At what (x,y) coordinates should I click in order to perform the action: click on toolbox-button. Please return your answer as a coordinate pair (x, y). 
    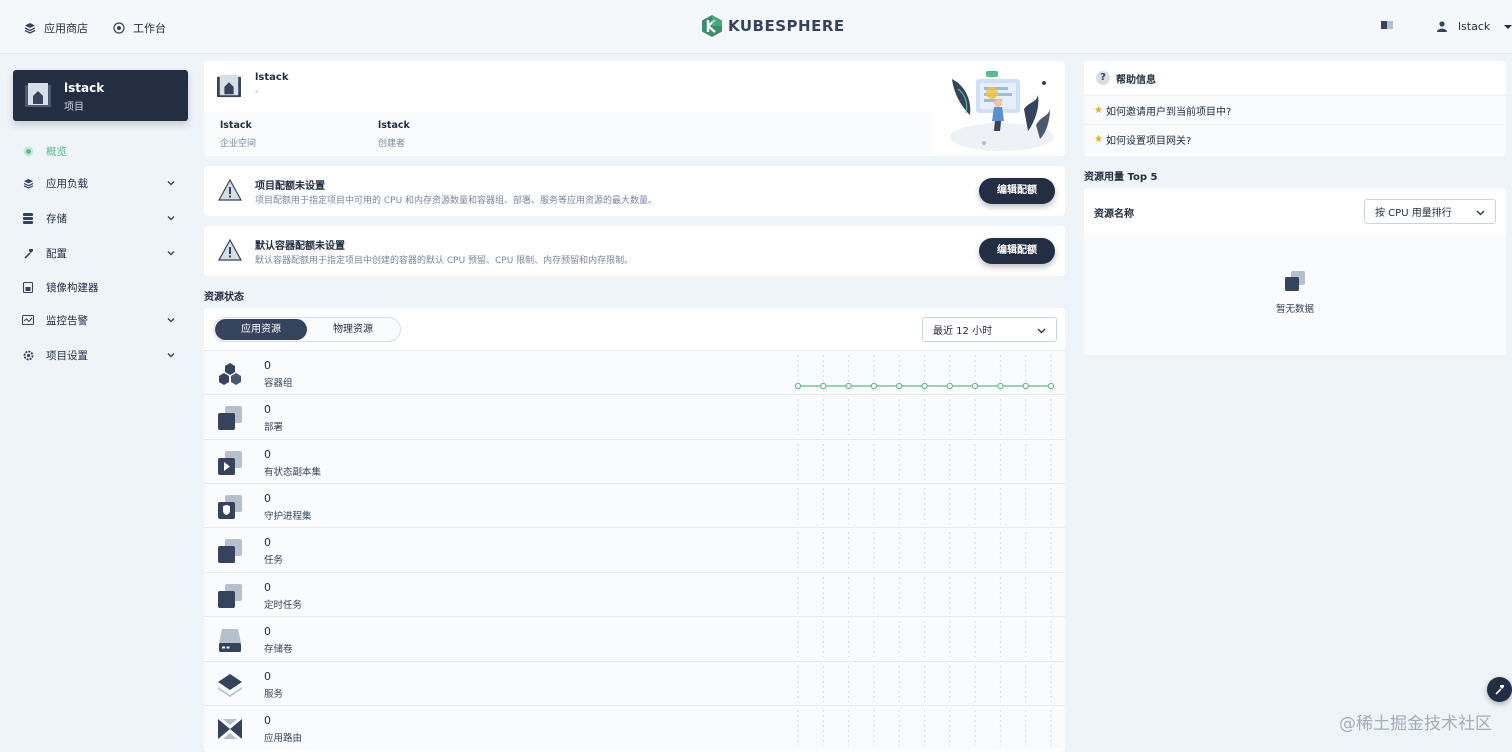
    Looking at the image, I should click on (1499, 689).